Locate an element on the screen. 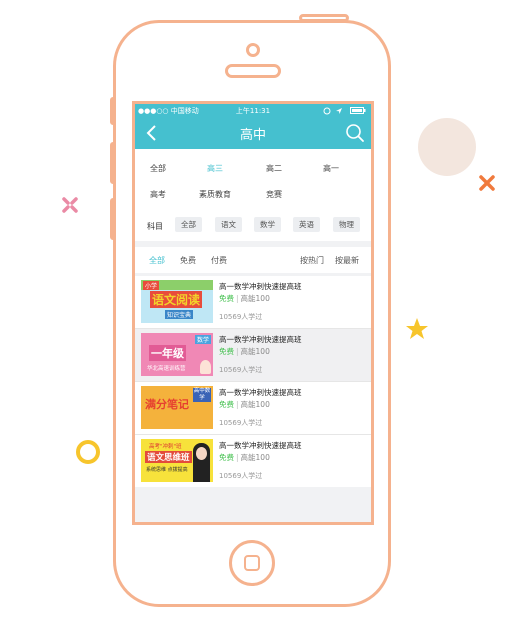  thumb-title: 语文思维班 is located at coordinates (168, 457).